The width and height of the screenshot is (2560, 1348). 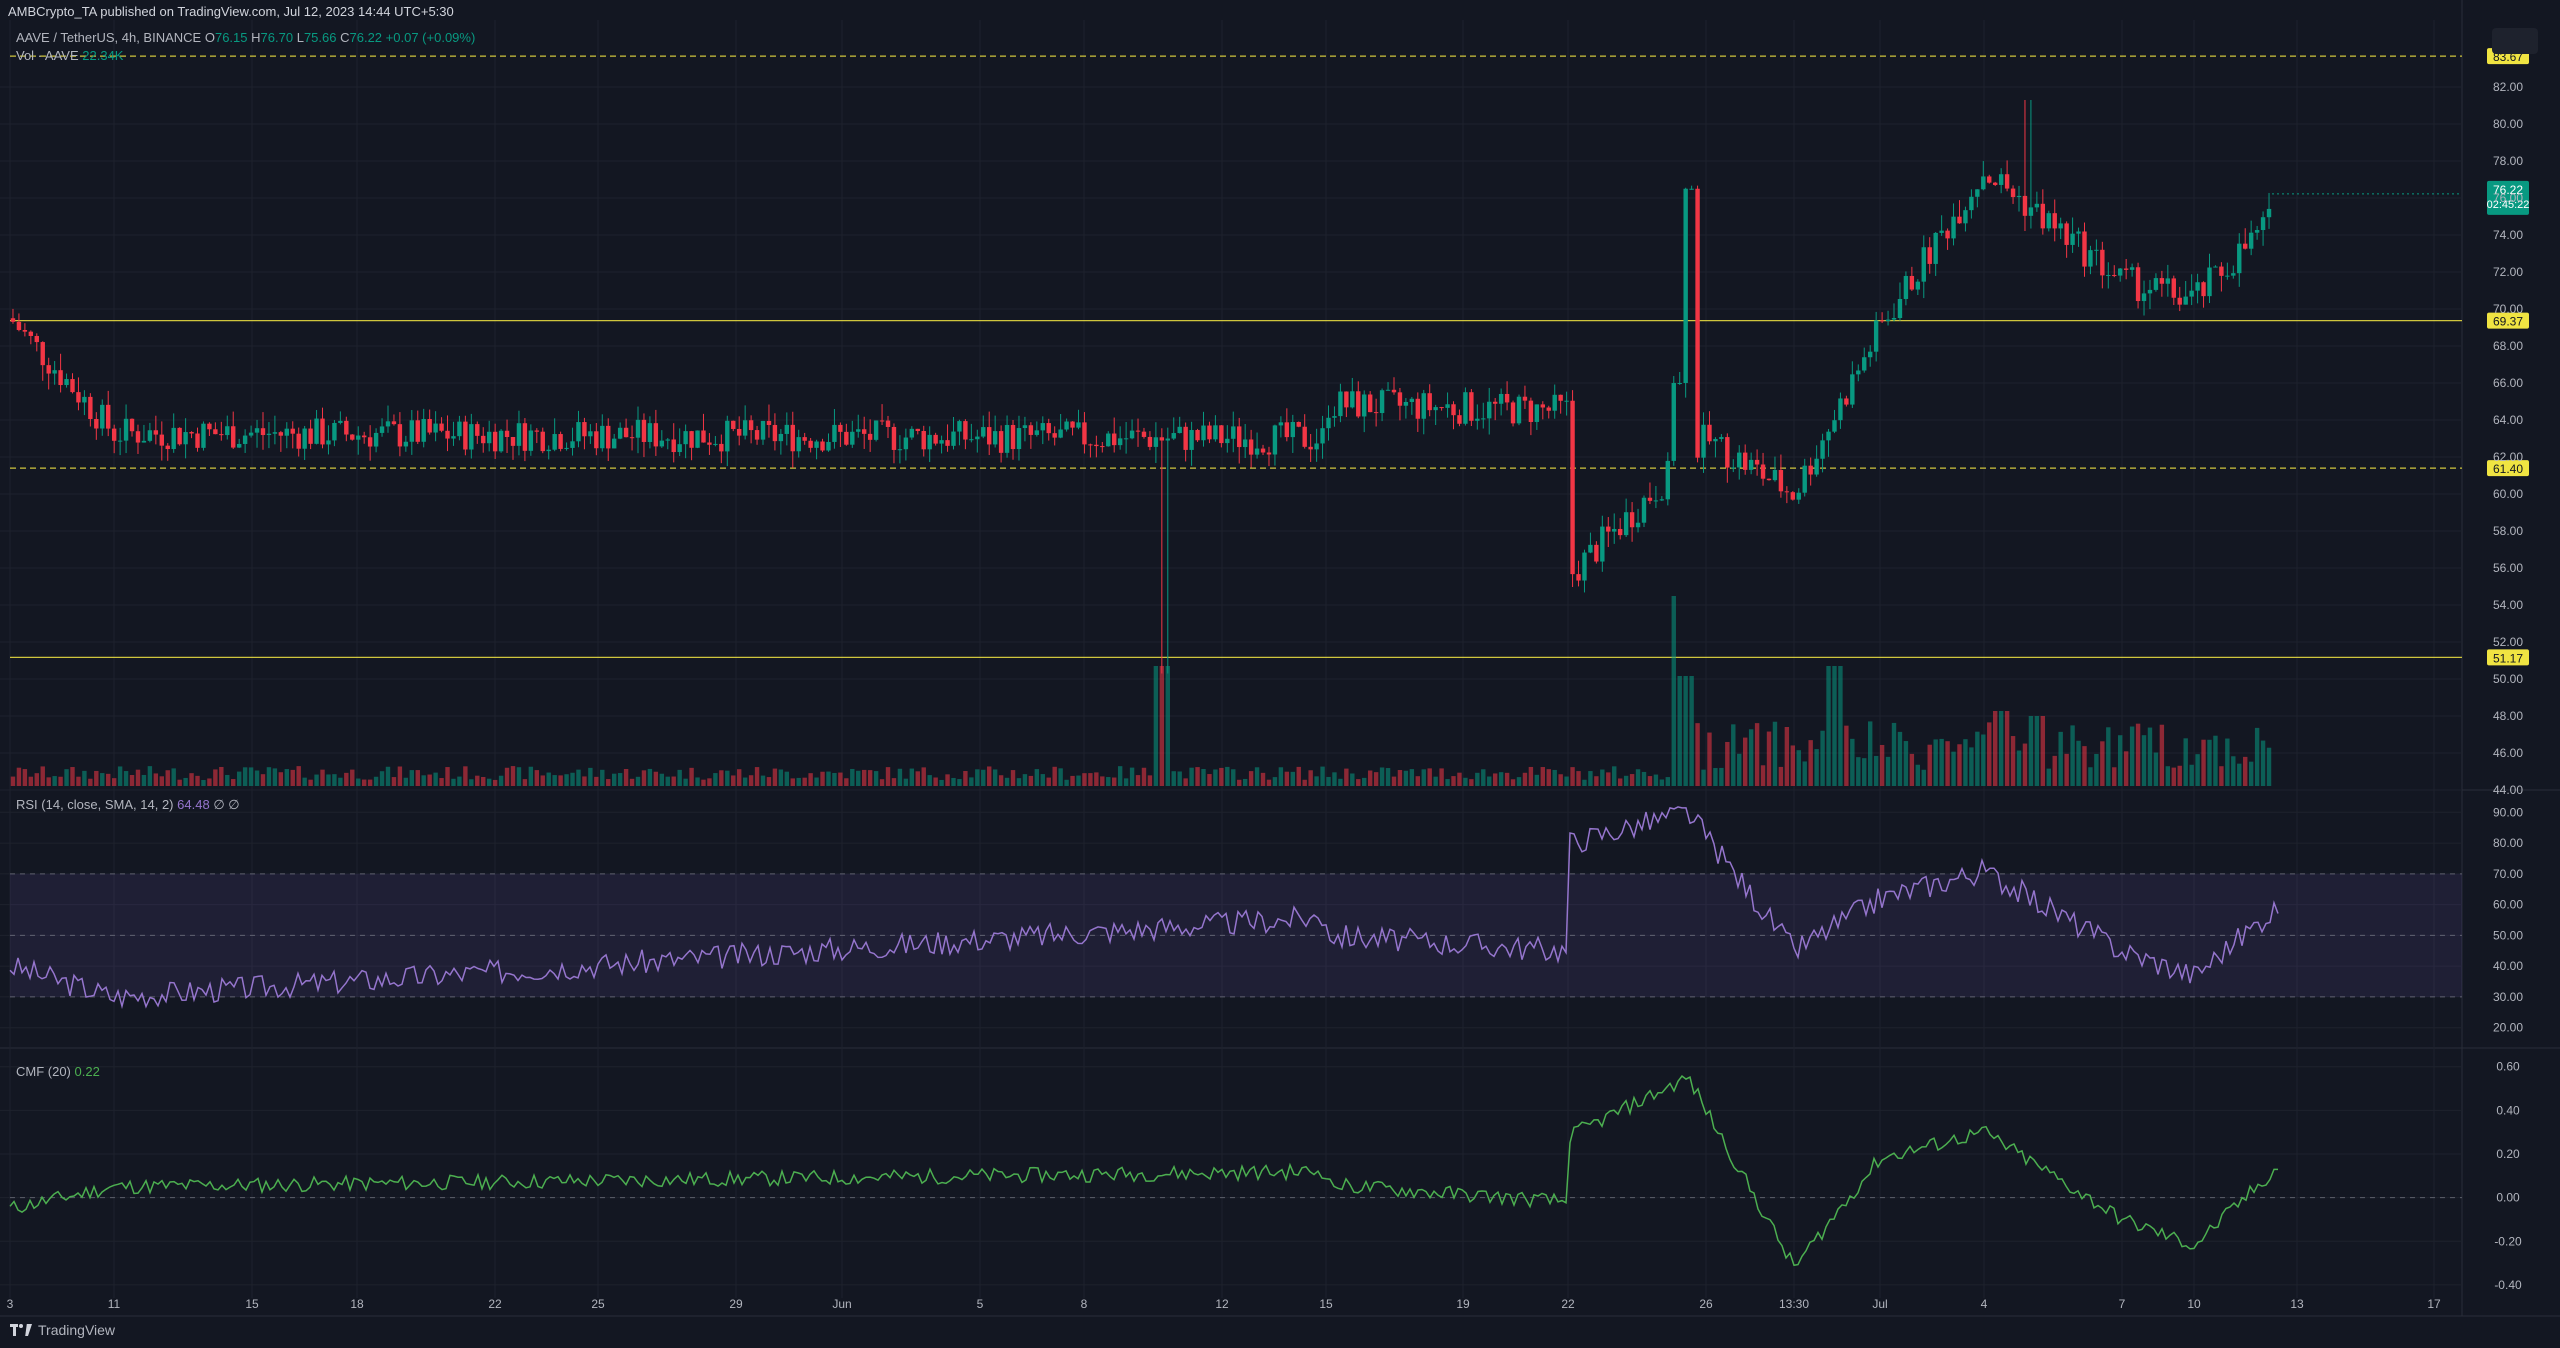 I want to click on rsi-value: 64.48, so click(x=193, y=804).